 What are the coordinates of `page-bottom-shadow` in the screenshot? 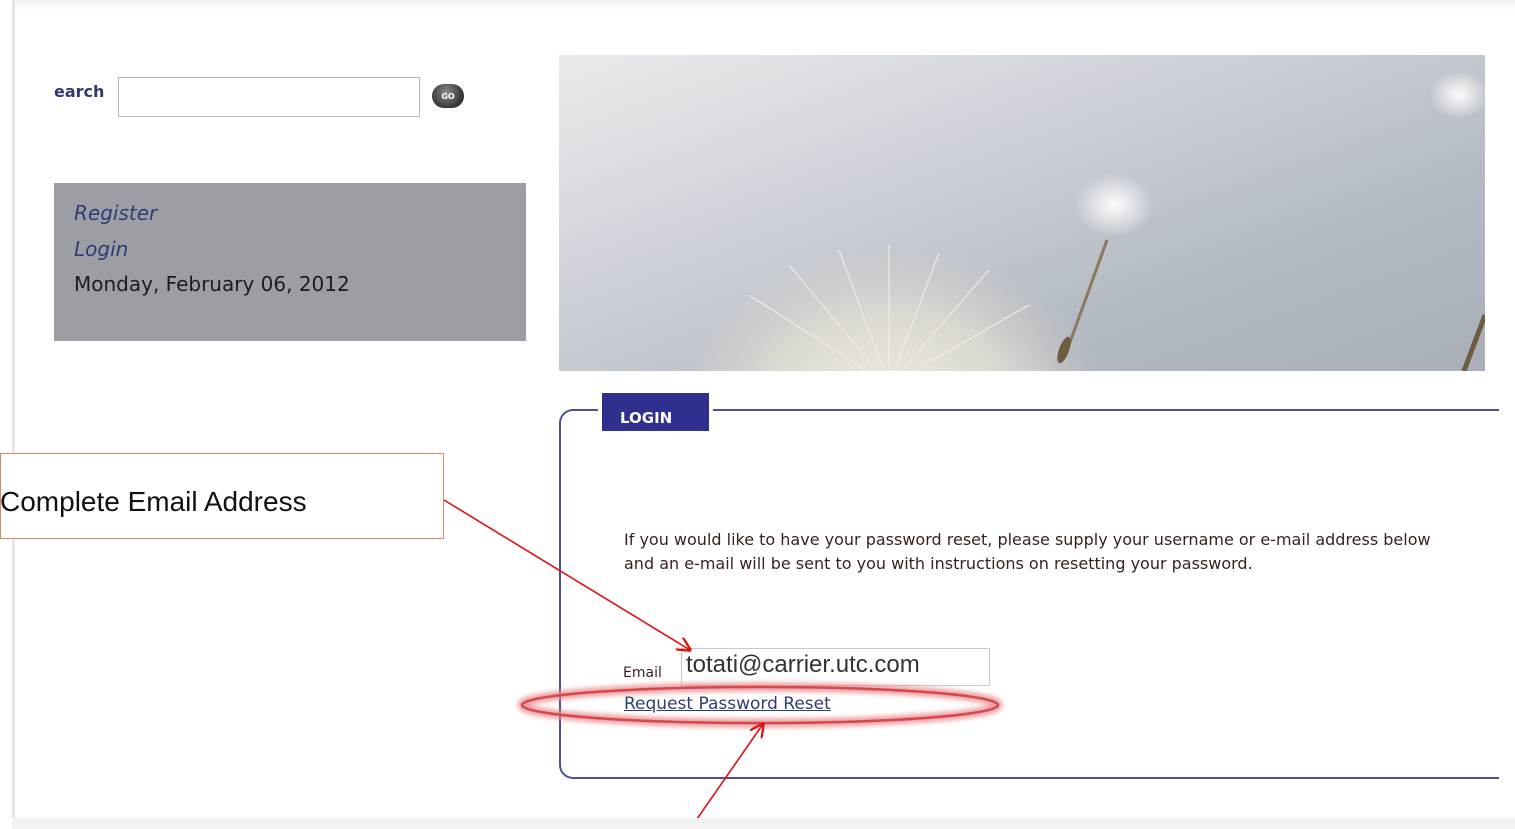 It's located at (763, 823).